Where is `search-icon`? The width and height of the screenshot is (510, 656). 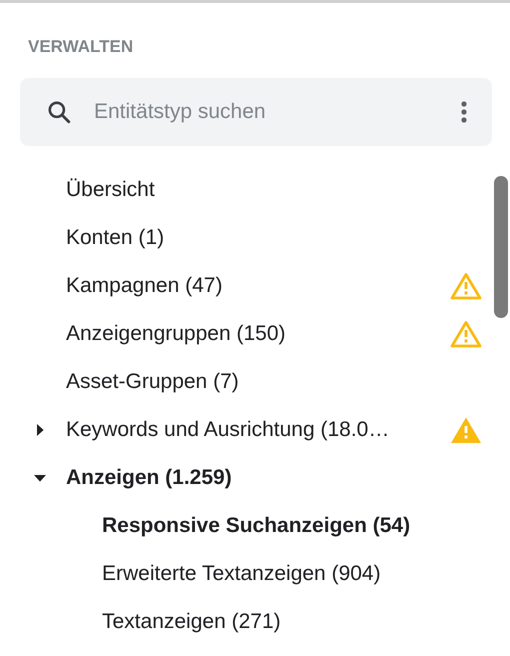
search-icon is located at coordinates (59, 112).